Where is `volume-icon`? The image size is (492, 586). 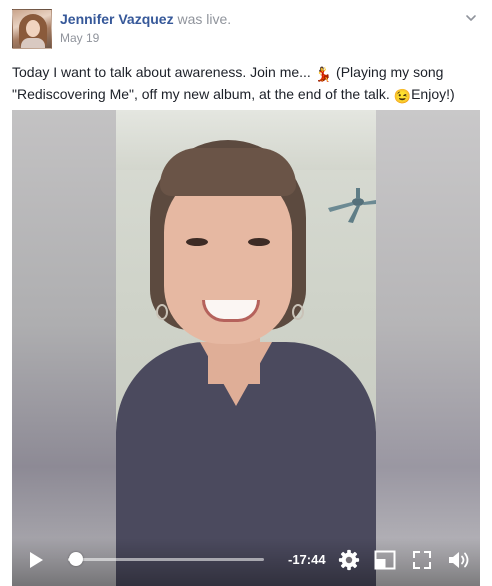
volume-icon is located at coordinates (460, 560).